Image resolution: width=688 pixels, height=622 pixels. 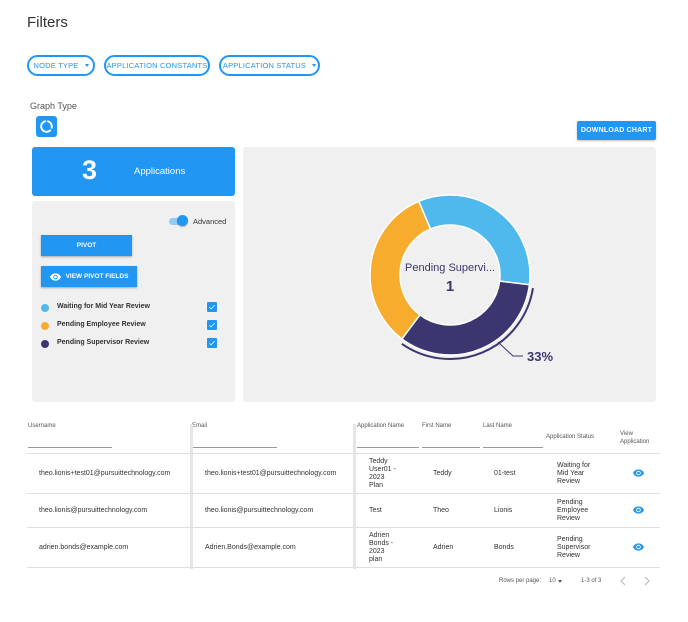 I want to click on filter-label: APPLICATION CONSTANTS, so click(x=157, y=65).